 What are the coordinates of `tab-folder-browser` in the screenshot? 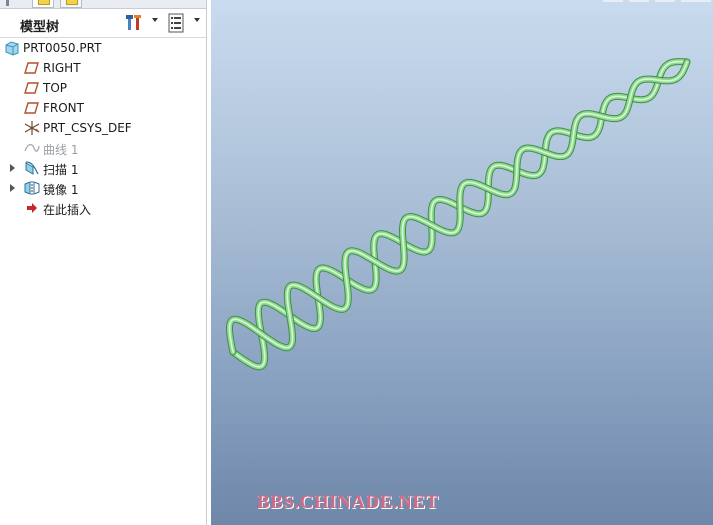 It's located at (71, 4).